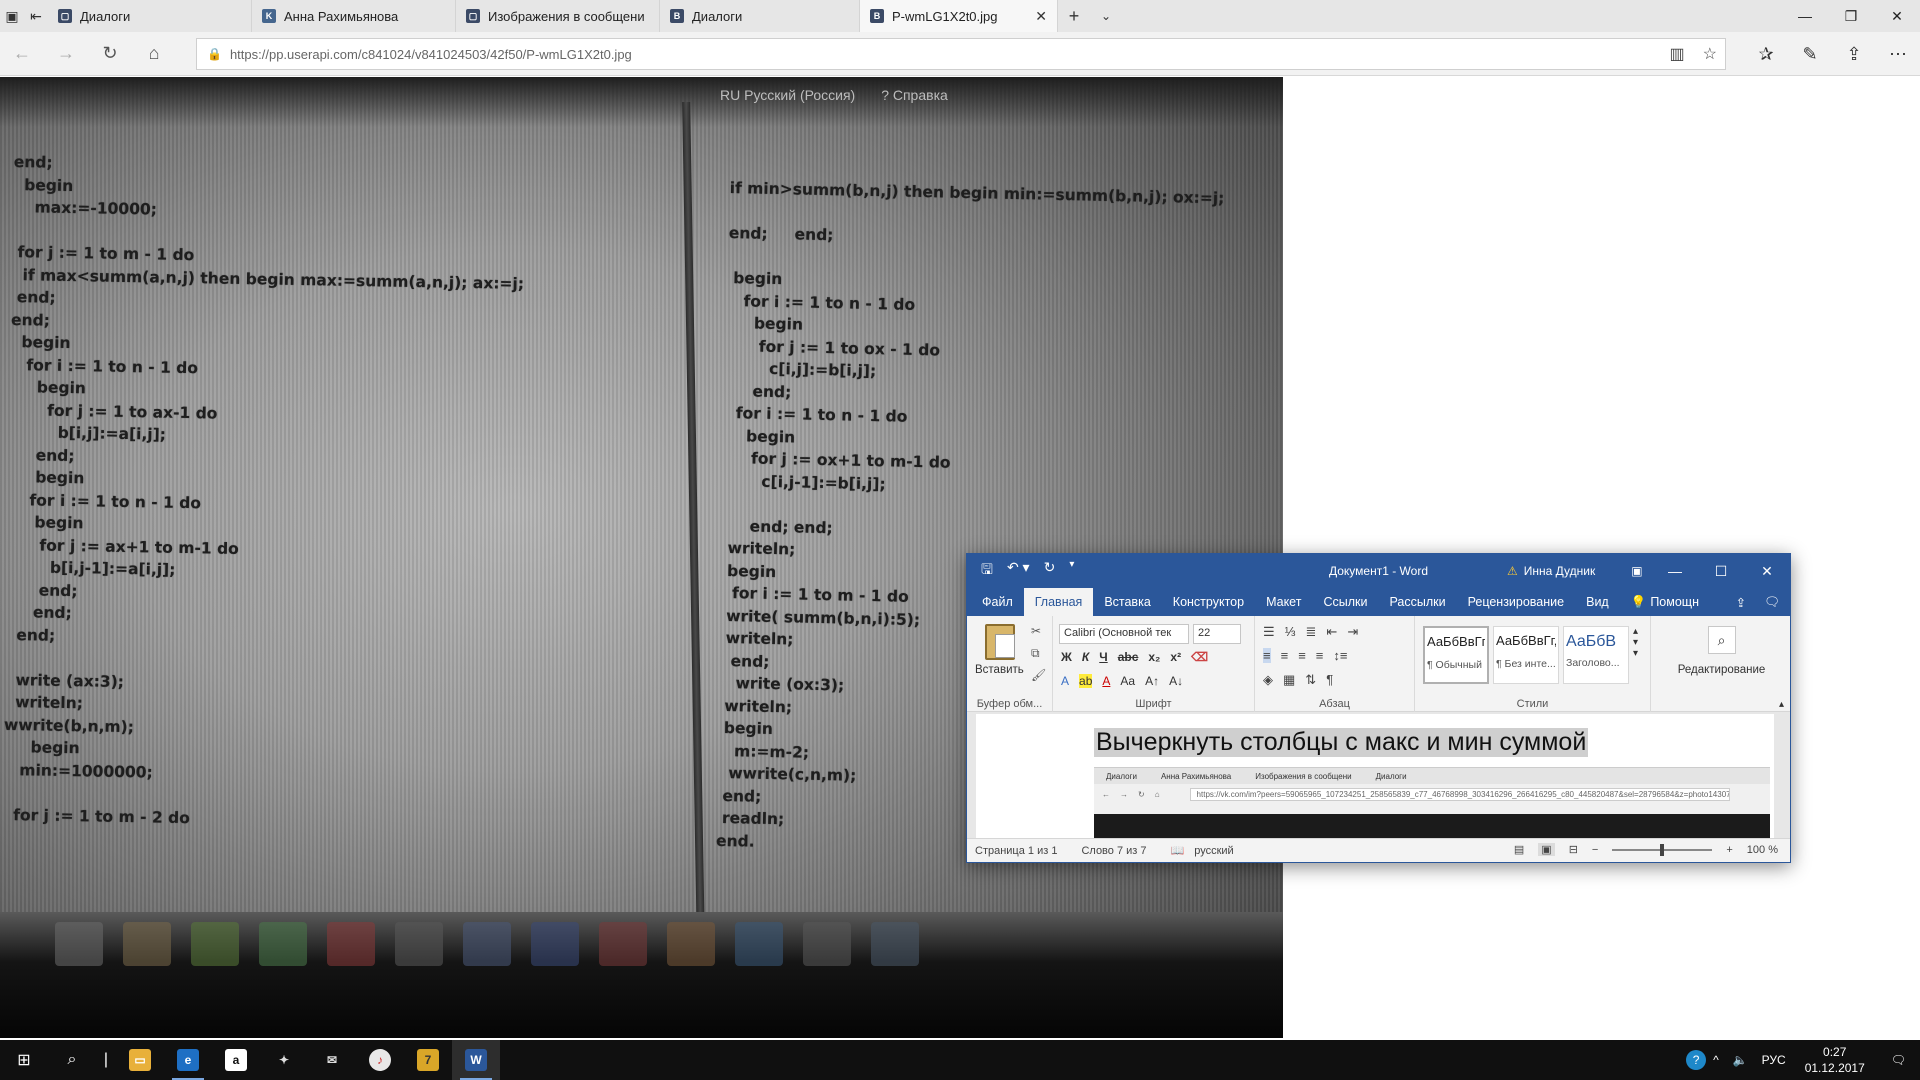  Describe the element at coordinates (188, 1060) in the screenshot. I see `edge-icon: e` at that location.